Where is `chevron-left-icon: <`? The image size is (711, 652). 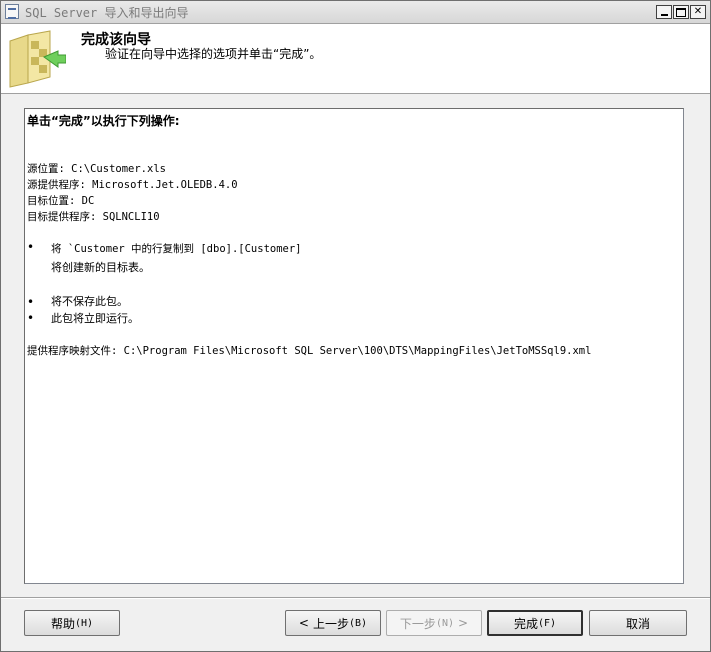 chevron-left-icon: < is located at coordinates (303, 623).